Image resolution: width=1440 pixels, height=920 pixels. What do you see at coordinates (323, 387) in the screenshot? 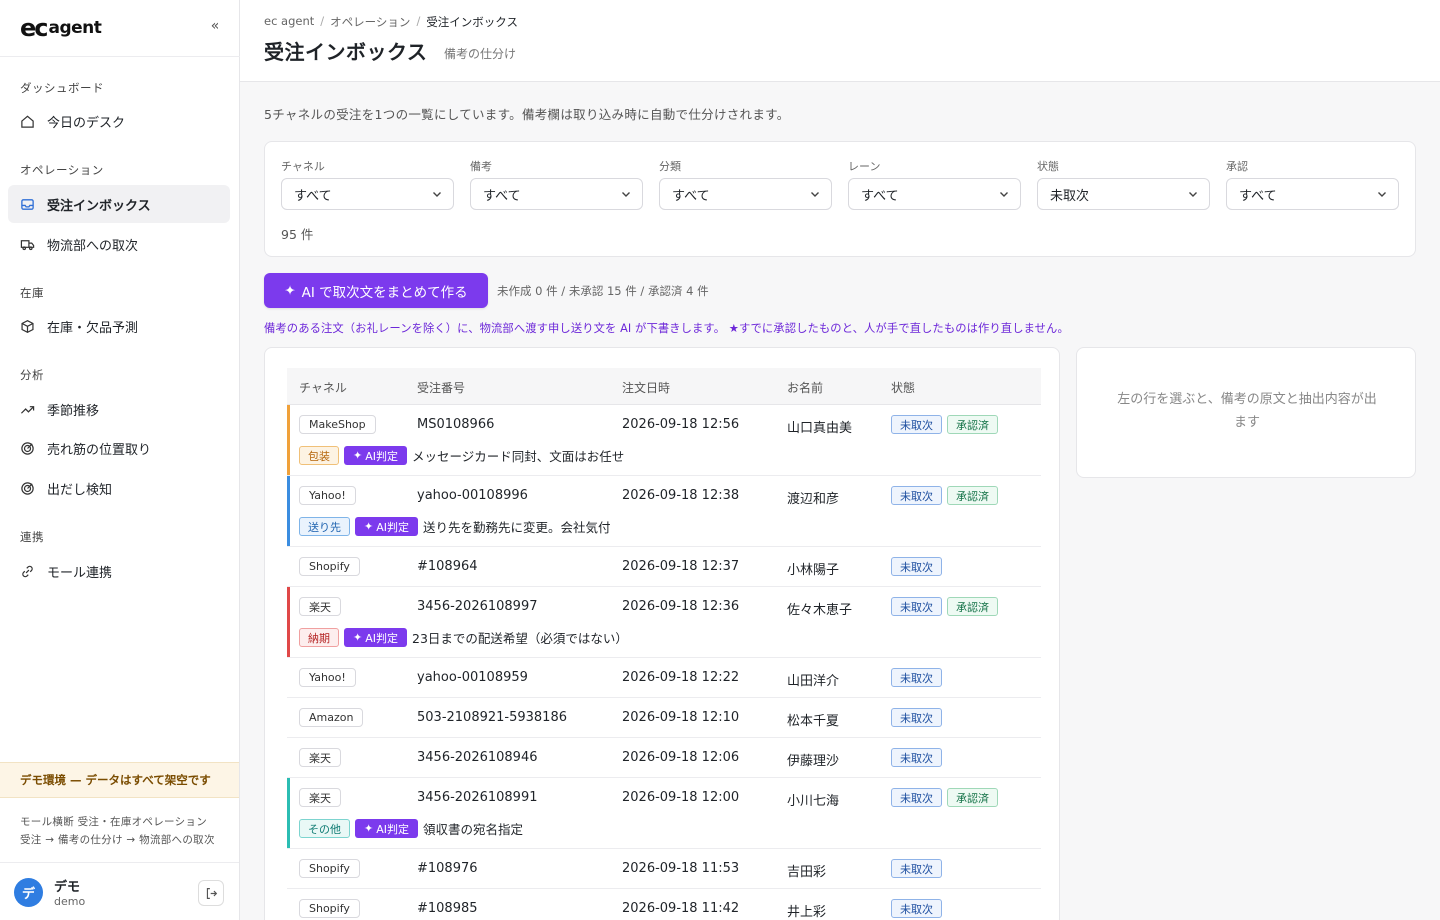
I see `column-header-channel: チャネル` at bounding box center [323, 387].